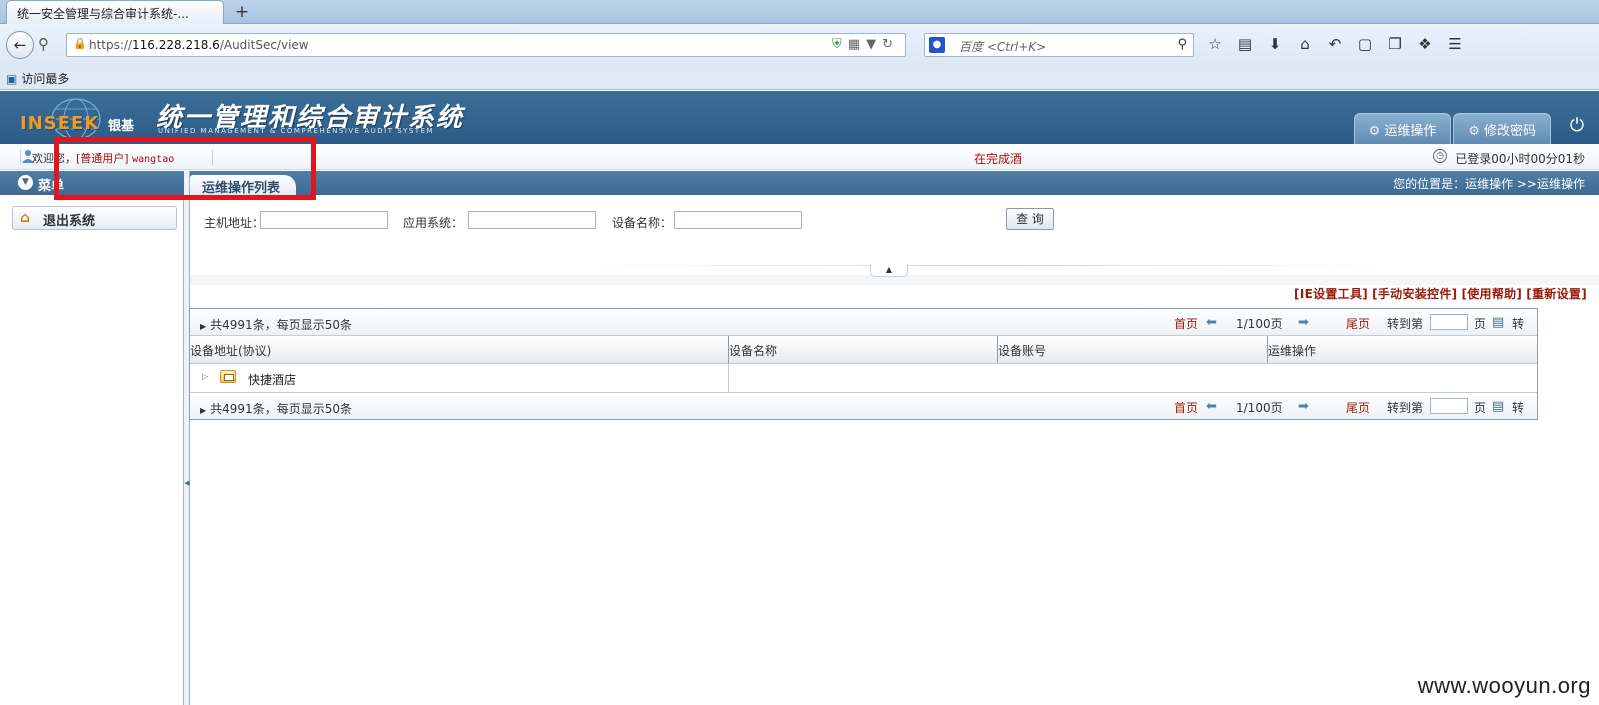 The width and height of the screenshot is (1599, 705). Describe the element at coordinates (80, 43) in the screenshot. I see `lock-icon: 🔒` at that location.